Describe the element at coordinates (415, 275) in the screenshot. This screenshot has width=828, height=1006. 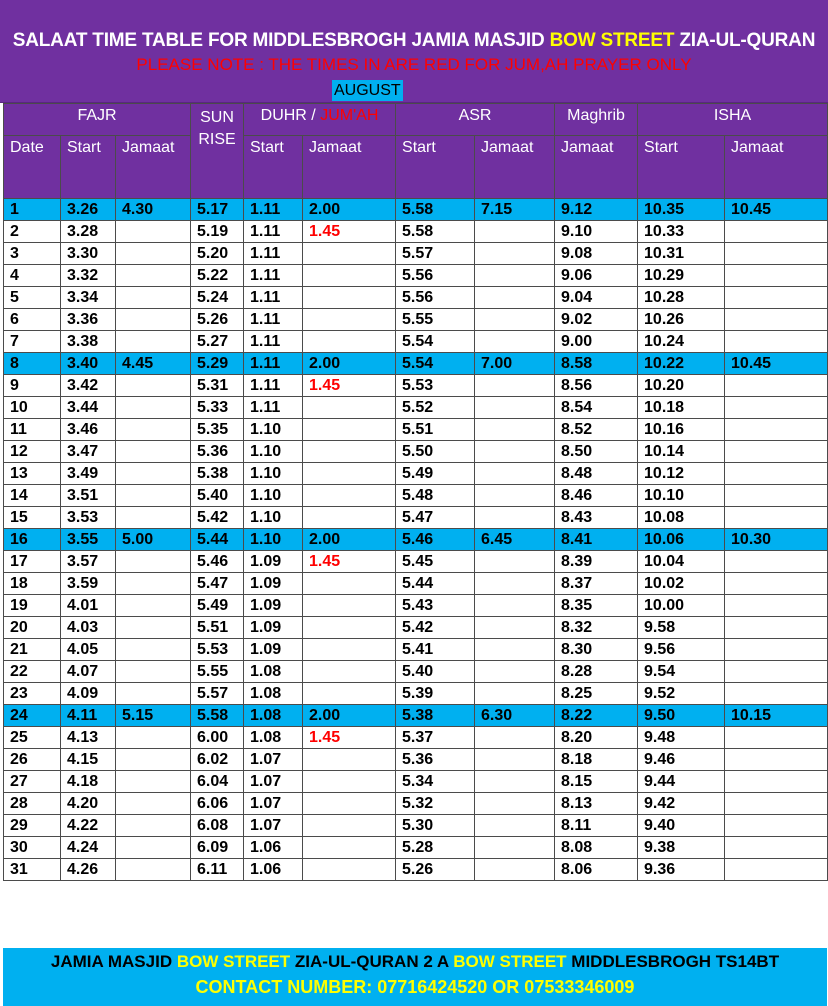
I see `table-row: 4 3.32 5.22 1.11 5.56 9.06 10.29` at that location.